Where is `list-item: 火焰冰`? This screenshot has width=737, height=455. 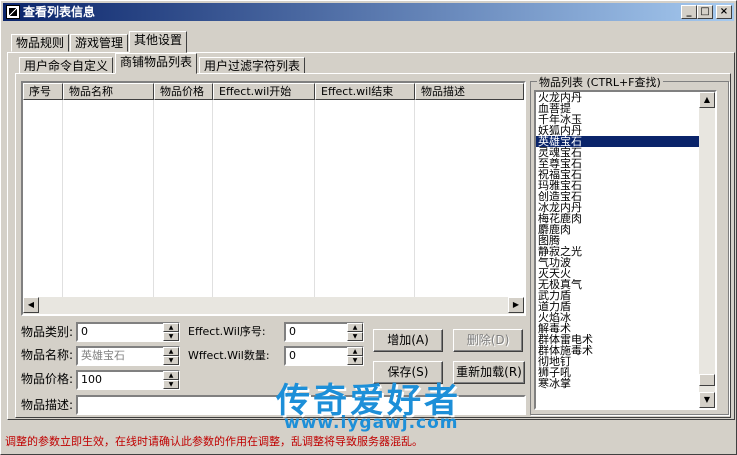 list-item: 火焰冰 is located at coordinates (625, 317).